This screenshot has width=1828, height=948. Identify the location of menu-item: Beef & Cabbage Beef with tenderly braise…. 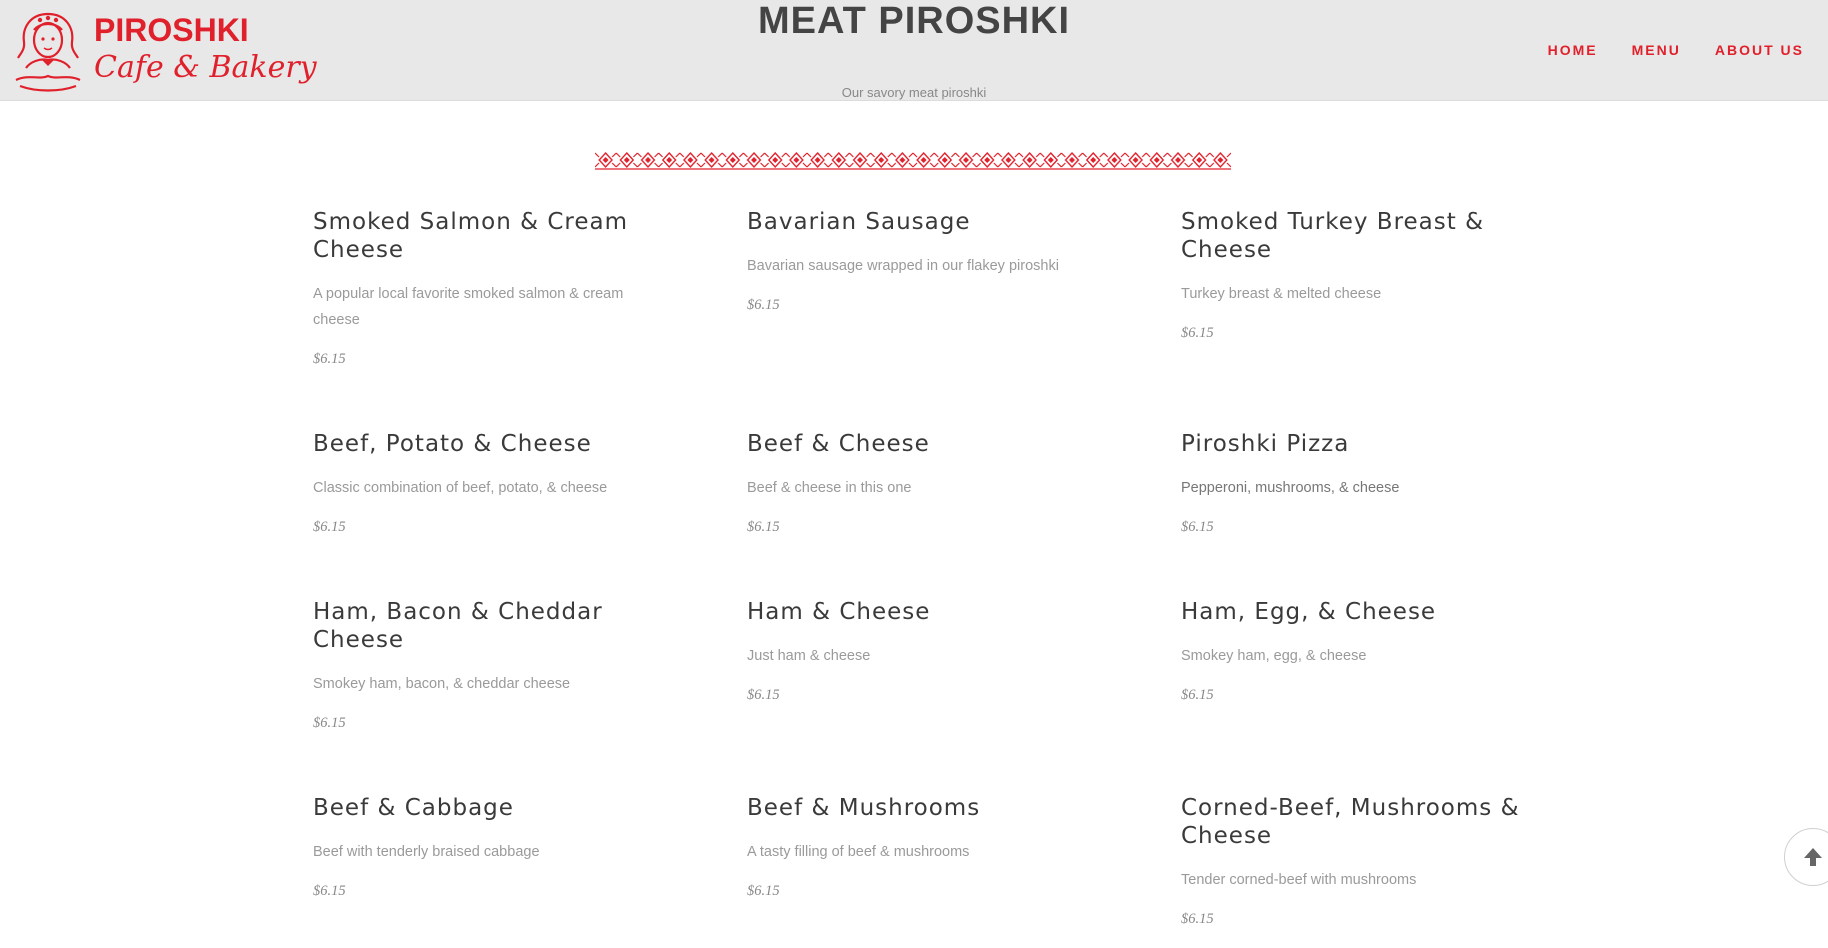
(483, 847).